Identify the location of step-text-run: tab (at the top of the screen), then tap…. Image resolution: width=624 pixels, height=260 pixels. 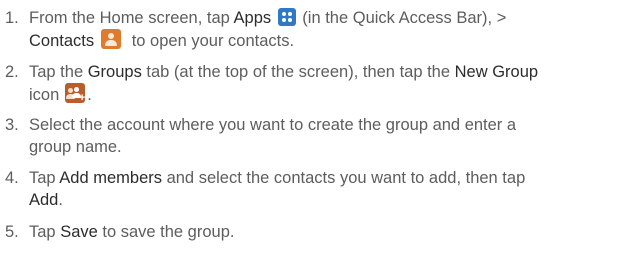
(298, 72).